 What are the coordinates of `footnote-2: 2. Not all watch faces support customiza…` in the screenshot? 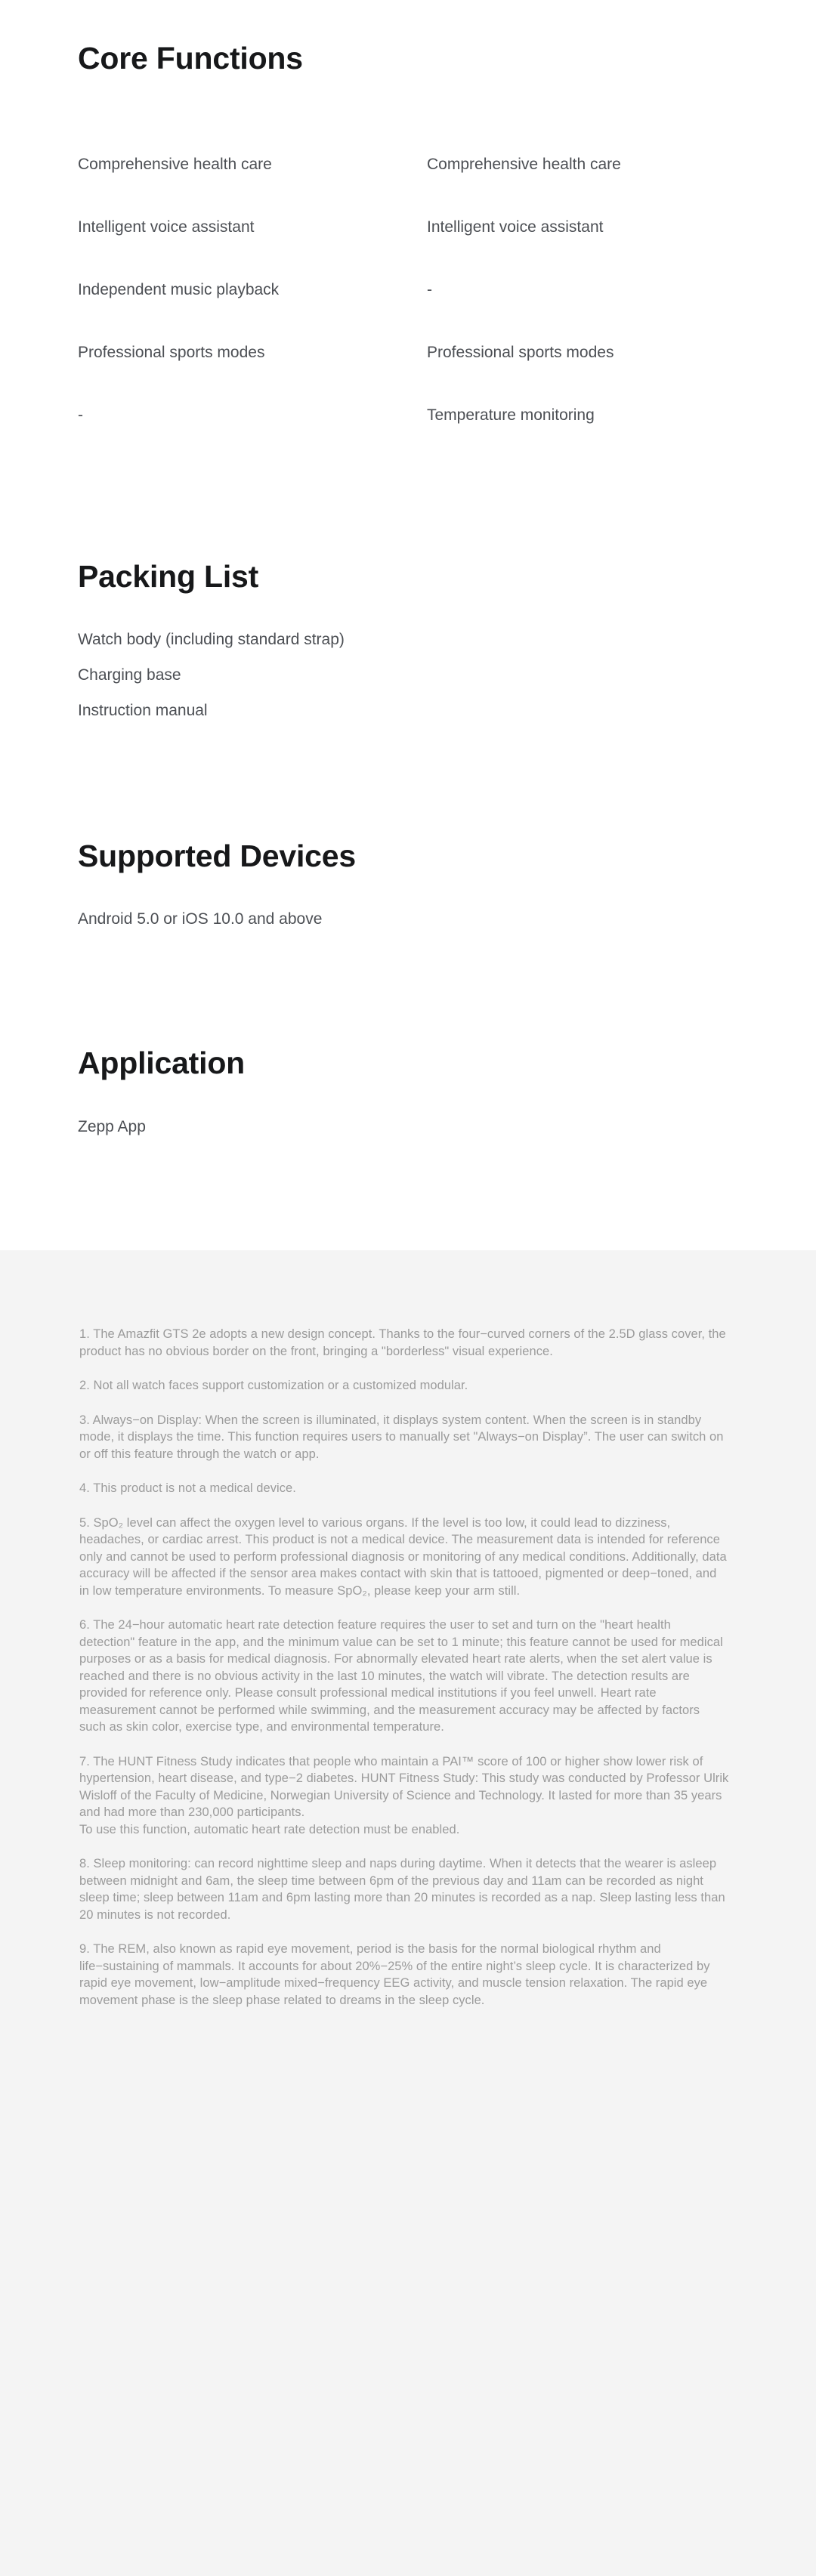 It's located at (273, 1385).